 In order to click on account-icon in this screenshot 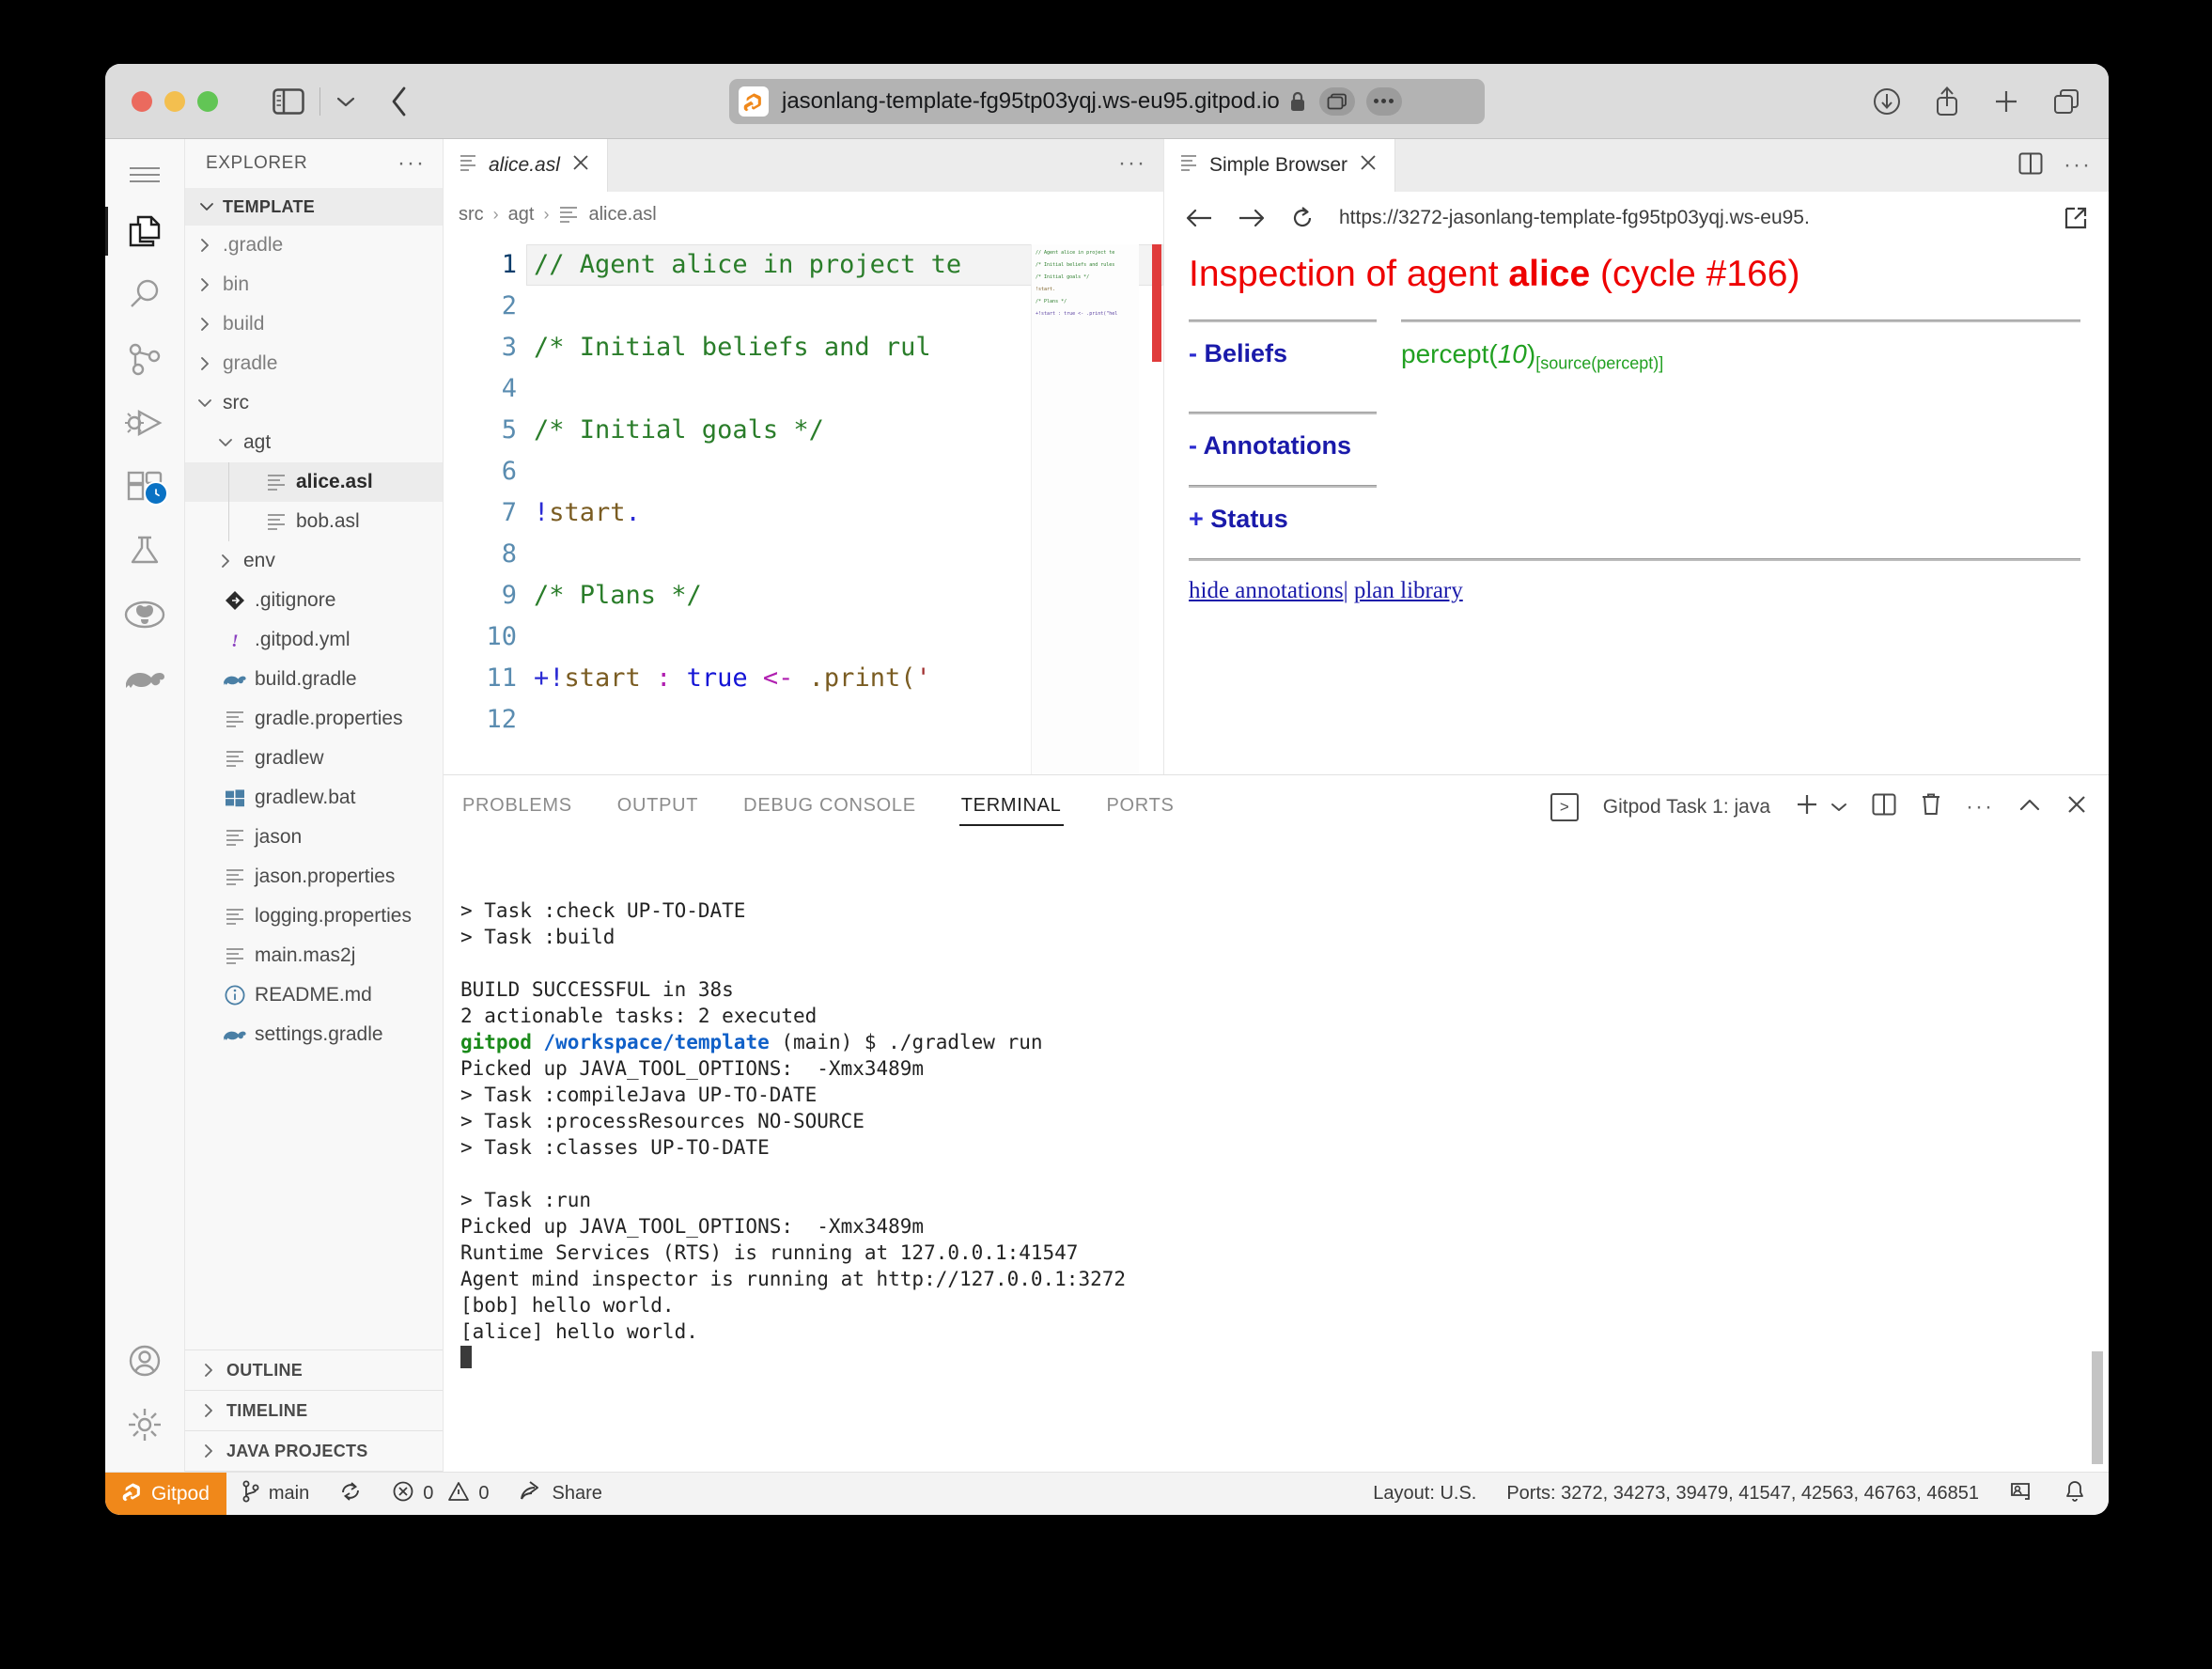, I will do `click(145, 1361)`.